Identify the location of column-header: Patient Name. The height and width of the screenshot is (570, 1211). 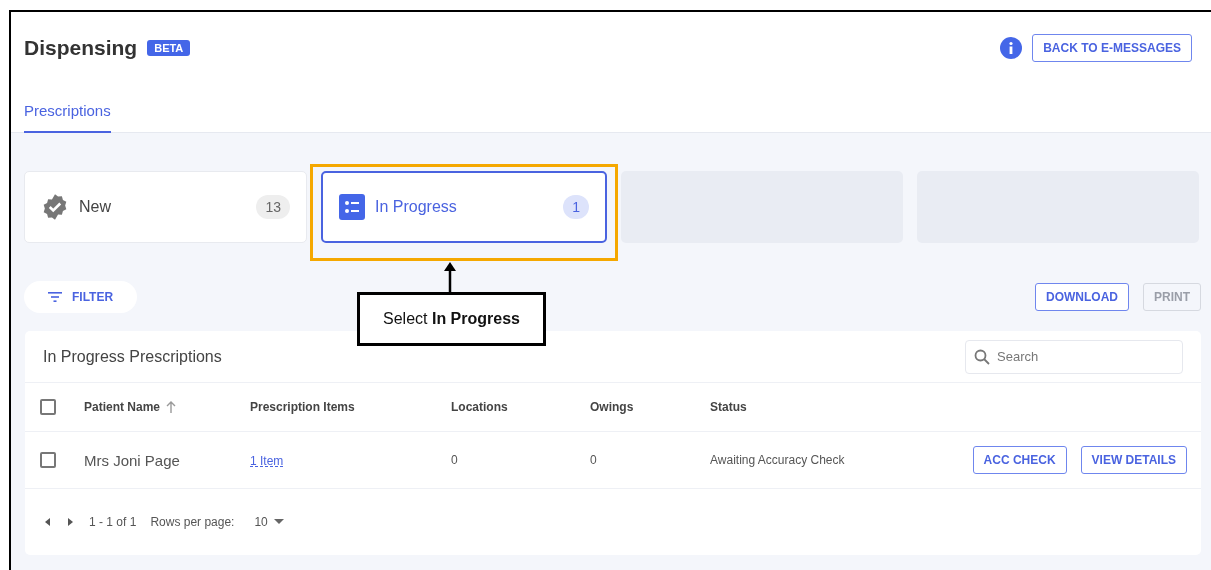
(122, 407).